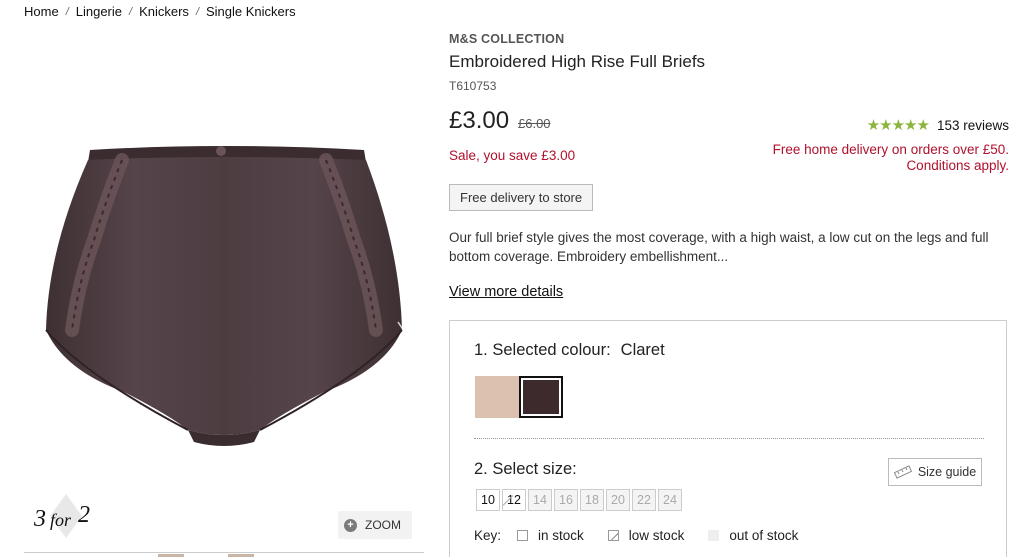 Image resolution: width=1021 pixels, height=557 pixels. I want to click on zoom-label: ZOOM, so click(383, 525).